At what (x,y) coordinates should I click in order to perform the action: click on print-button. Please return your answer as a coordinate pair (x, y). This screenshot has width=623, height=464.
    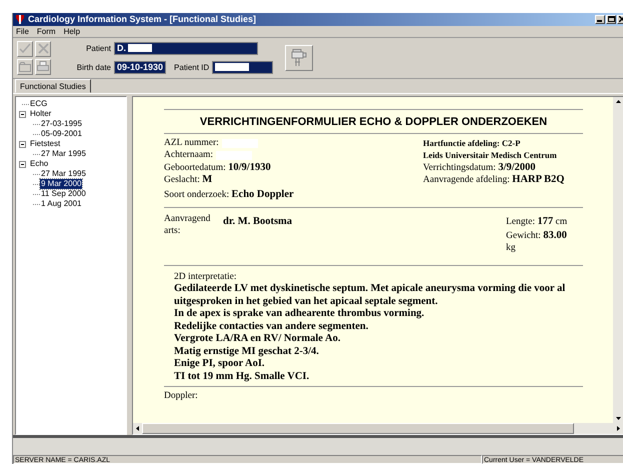
    Looking at the image, I should click on (43, 66).